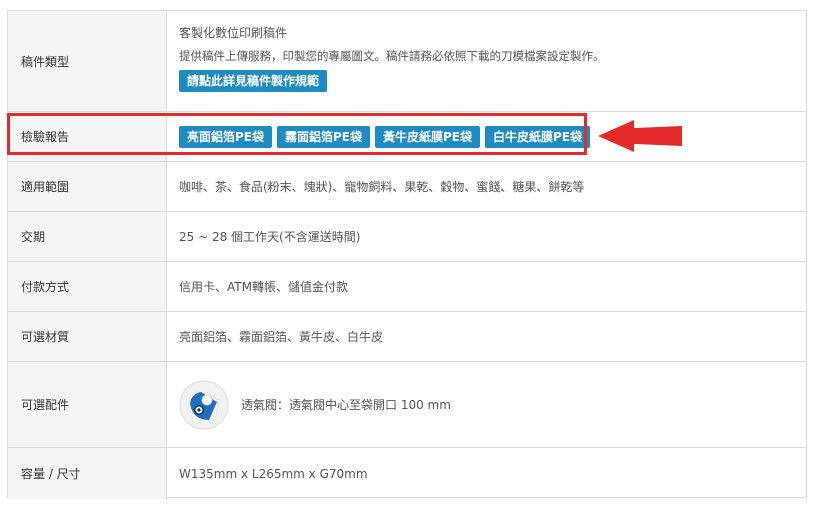 Image resolution: width=815 pixels, height=513 pixels. I want to click on report-button-brown-kraft: 黃牛皮紙膜PE袋, so click(427, 136).